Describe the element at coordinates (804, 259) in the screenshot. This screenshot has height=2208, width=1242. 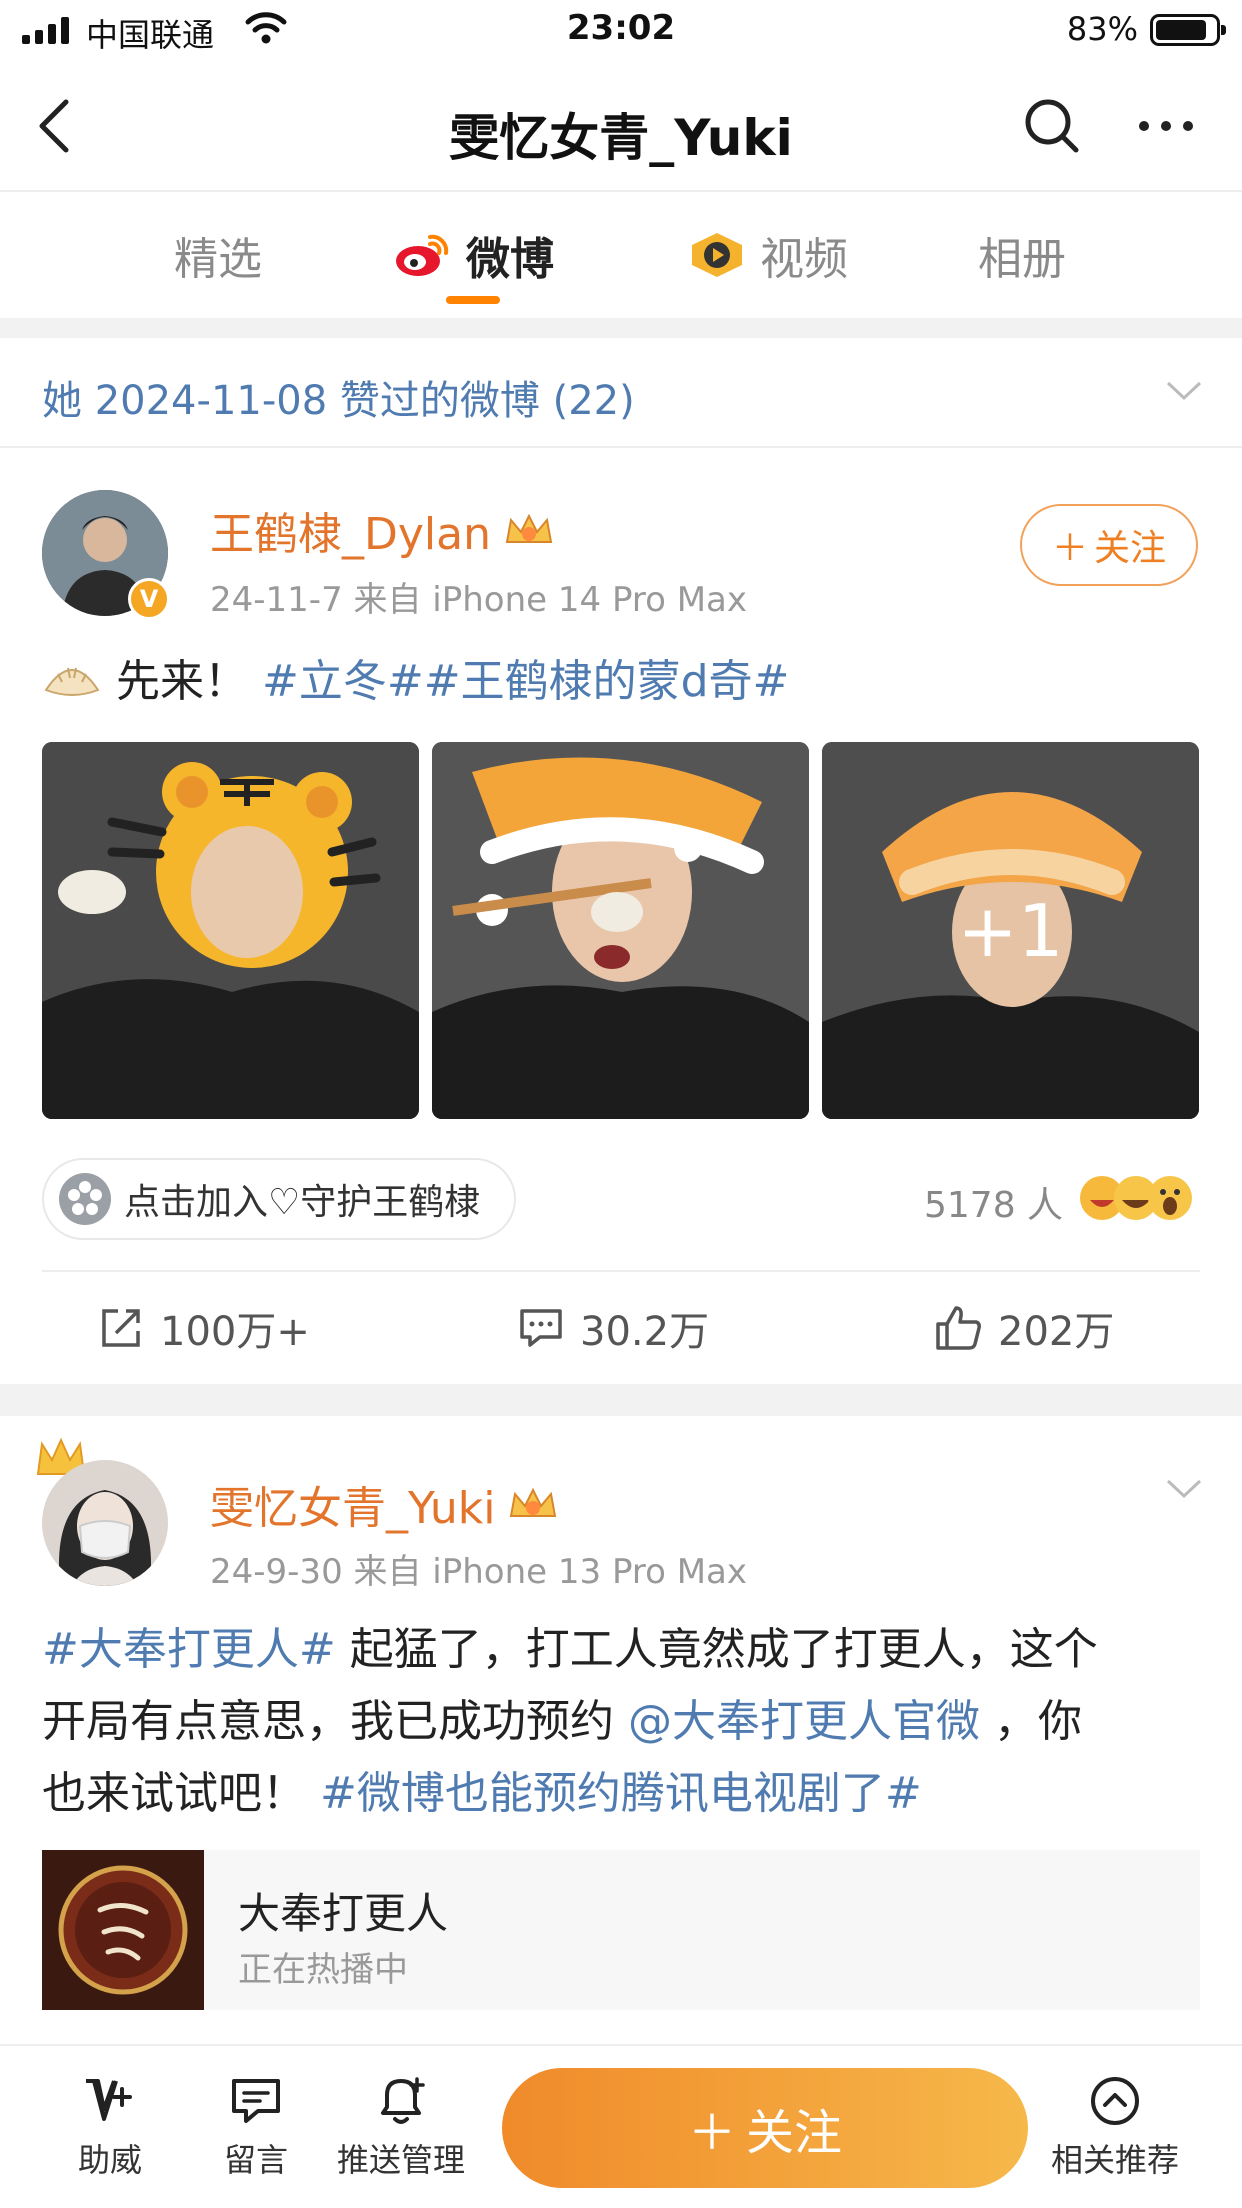
I see `tab-label: 视频` at that location.